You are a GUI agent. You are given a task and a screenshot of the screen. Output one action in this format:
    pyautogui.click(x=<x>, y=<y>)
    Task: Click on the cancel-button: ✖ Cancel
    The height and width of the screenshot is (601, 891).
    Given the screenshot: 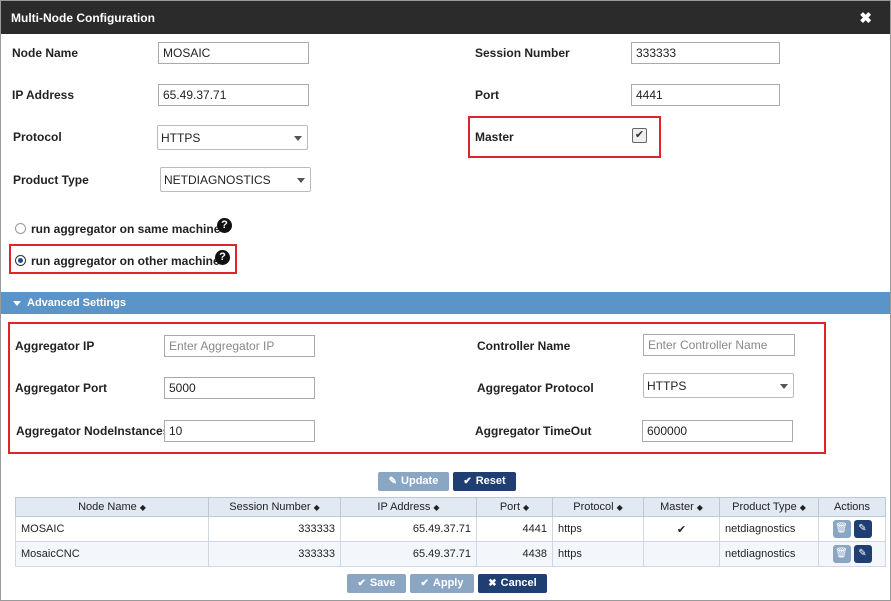 What is the action you would take?
    pyautogui.click(x=512, y=583)
    